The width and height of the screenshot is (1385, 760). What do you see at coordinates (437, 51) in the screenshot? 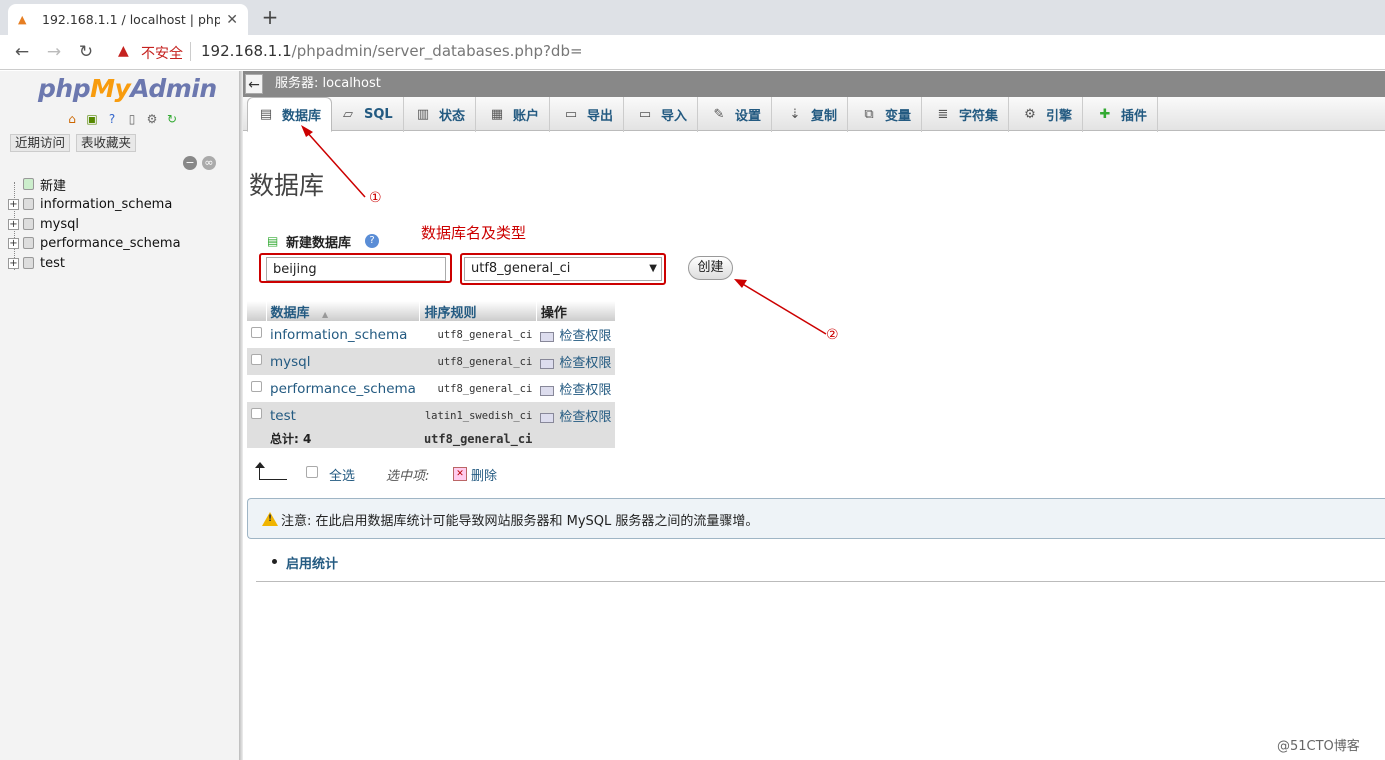
I see `url-path: /phpadmin/server_databases.php?db=` at bounding box center [437, 51].